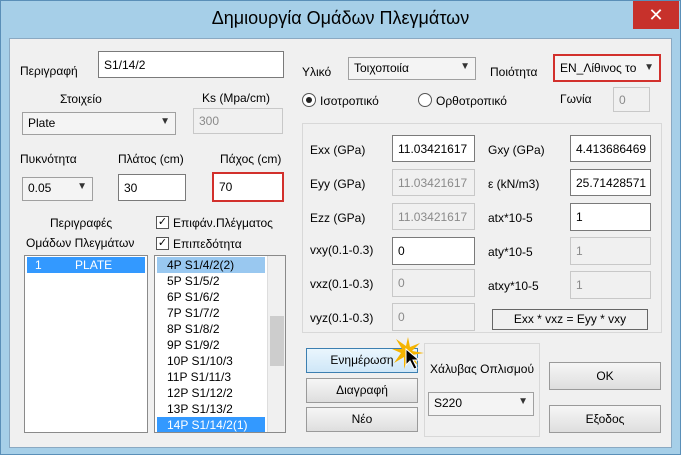  I want to click on list-item: 11P S1/11/3, so click(211, 377).